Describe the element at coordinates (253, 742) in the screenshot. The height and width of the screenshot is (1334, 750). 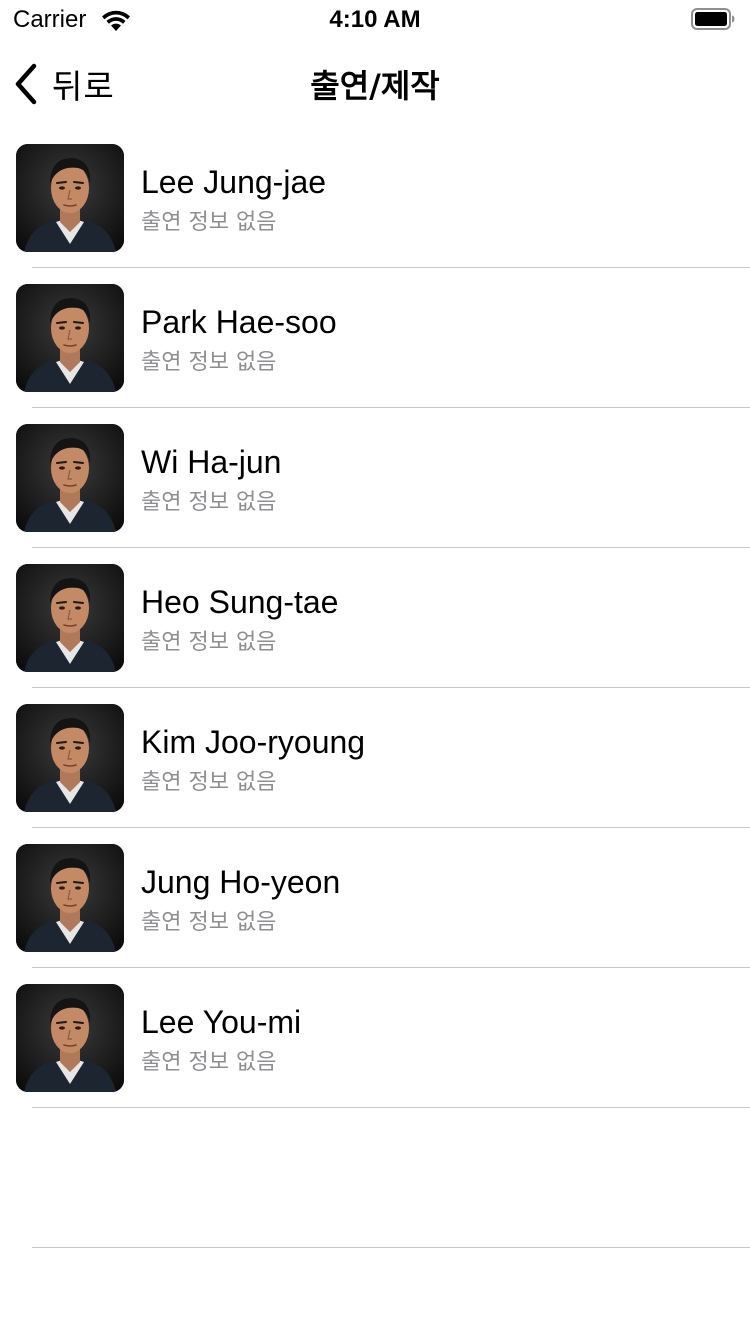
I see `person-name: Kim Joo-ryoung` at that location.